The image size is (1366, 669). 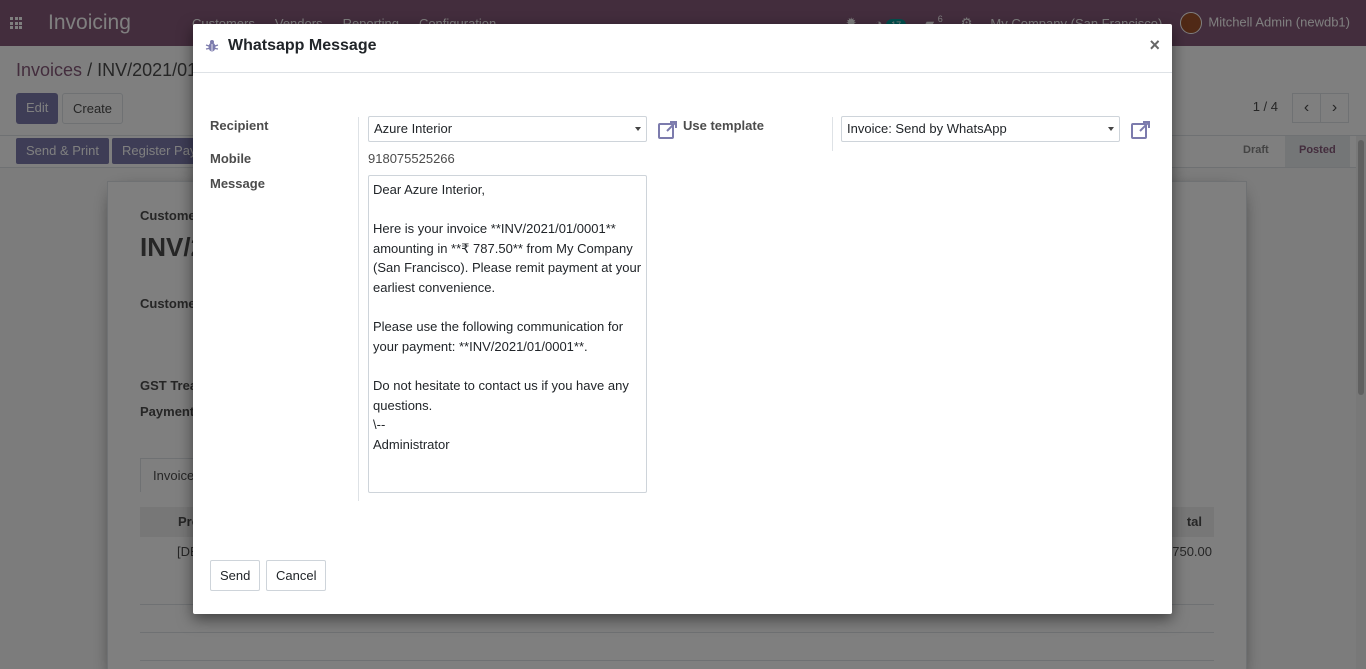 I want to click on message-label: Message, so click(x=237, y=183).